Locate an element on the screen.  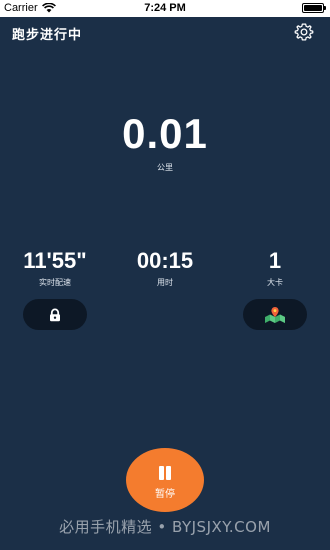
stat-duration-label: 用时 is located at coordinates (165, 282).